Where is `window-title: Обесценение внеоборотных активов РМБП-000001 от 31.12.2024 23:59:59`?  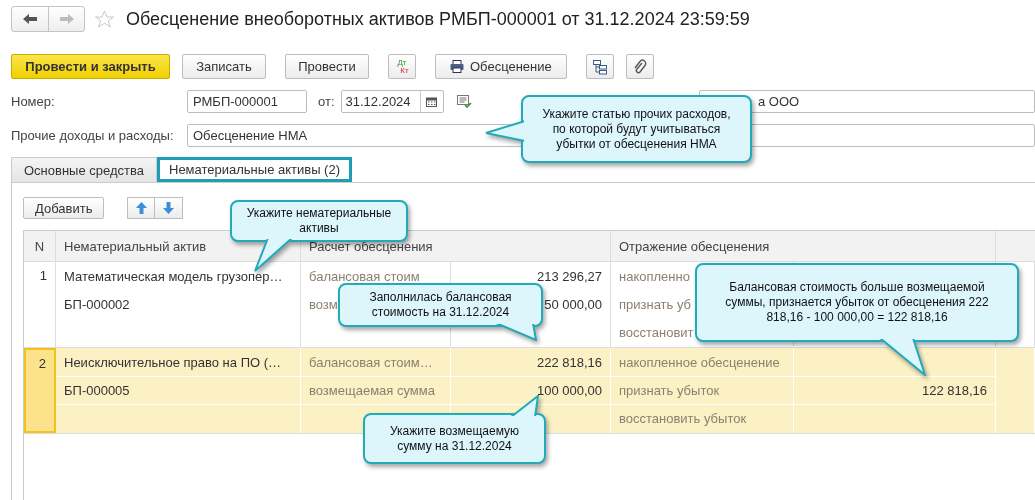
window-title: Обесценение внеоборотных активов РМБП-000001 от 31.12.2024 23:59:59 is located at coordinates (438, 19).